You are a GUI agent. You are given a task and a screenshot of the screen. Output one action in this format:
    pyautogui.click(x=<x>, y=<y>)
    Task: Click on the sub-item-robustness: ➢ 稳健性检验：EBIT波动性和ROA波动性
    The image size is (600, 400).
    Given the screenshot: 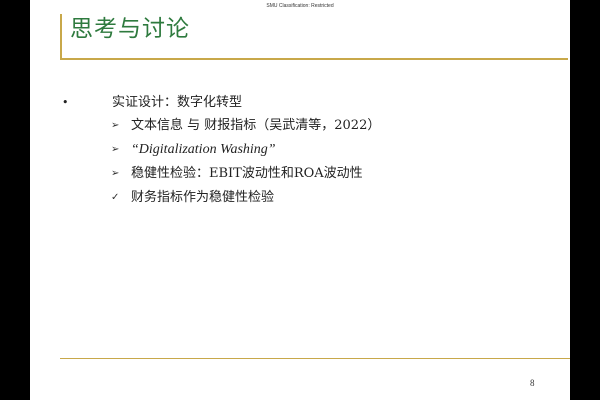 What is the action you would take?
    pyautogui.click(x=305, y=174)
    